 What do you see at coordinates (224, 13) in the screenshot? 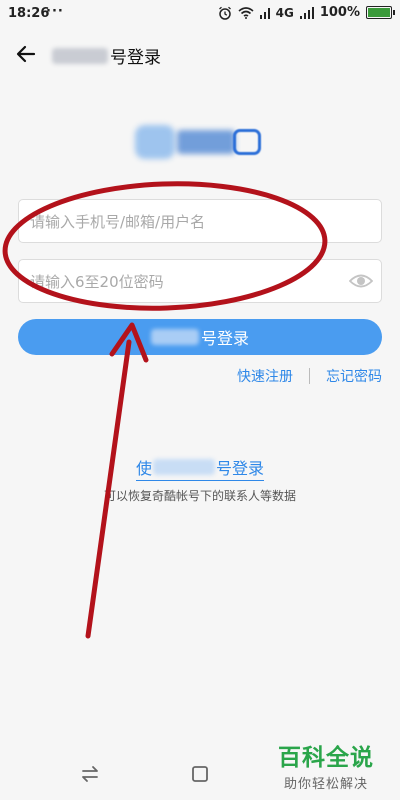
I see `alarm-icon` at bounding box center [224, 13].